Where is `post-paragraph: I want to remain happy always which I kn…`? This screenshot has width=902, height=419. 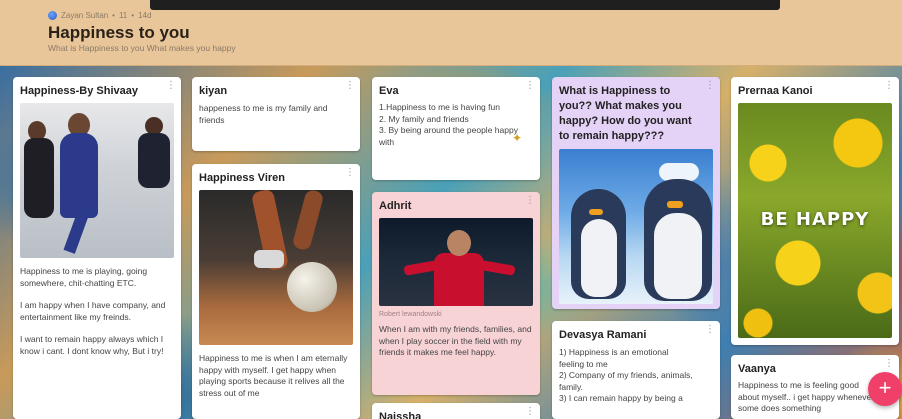
post-paragraph: I want to remain happy always which I kn… is located at coordinates (92, 345).